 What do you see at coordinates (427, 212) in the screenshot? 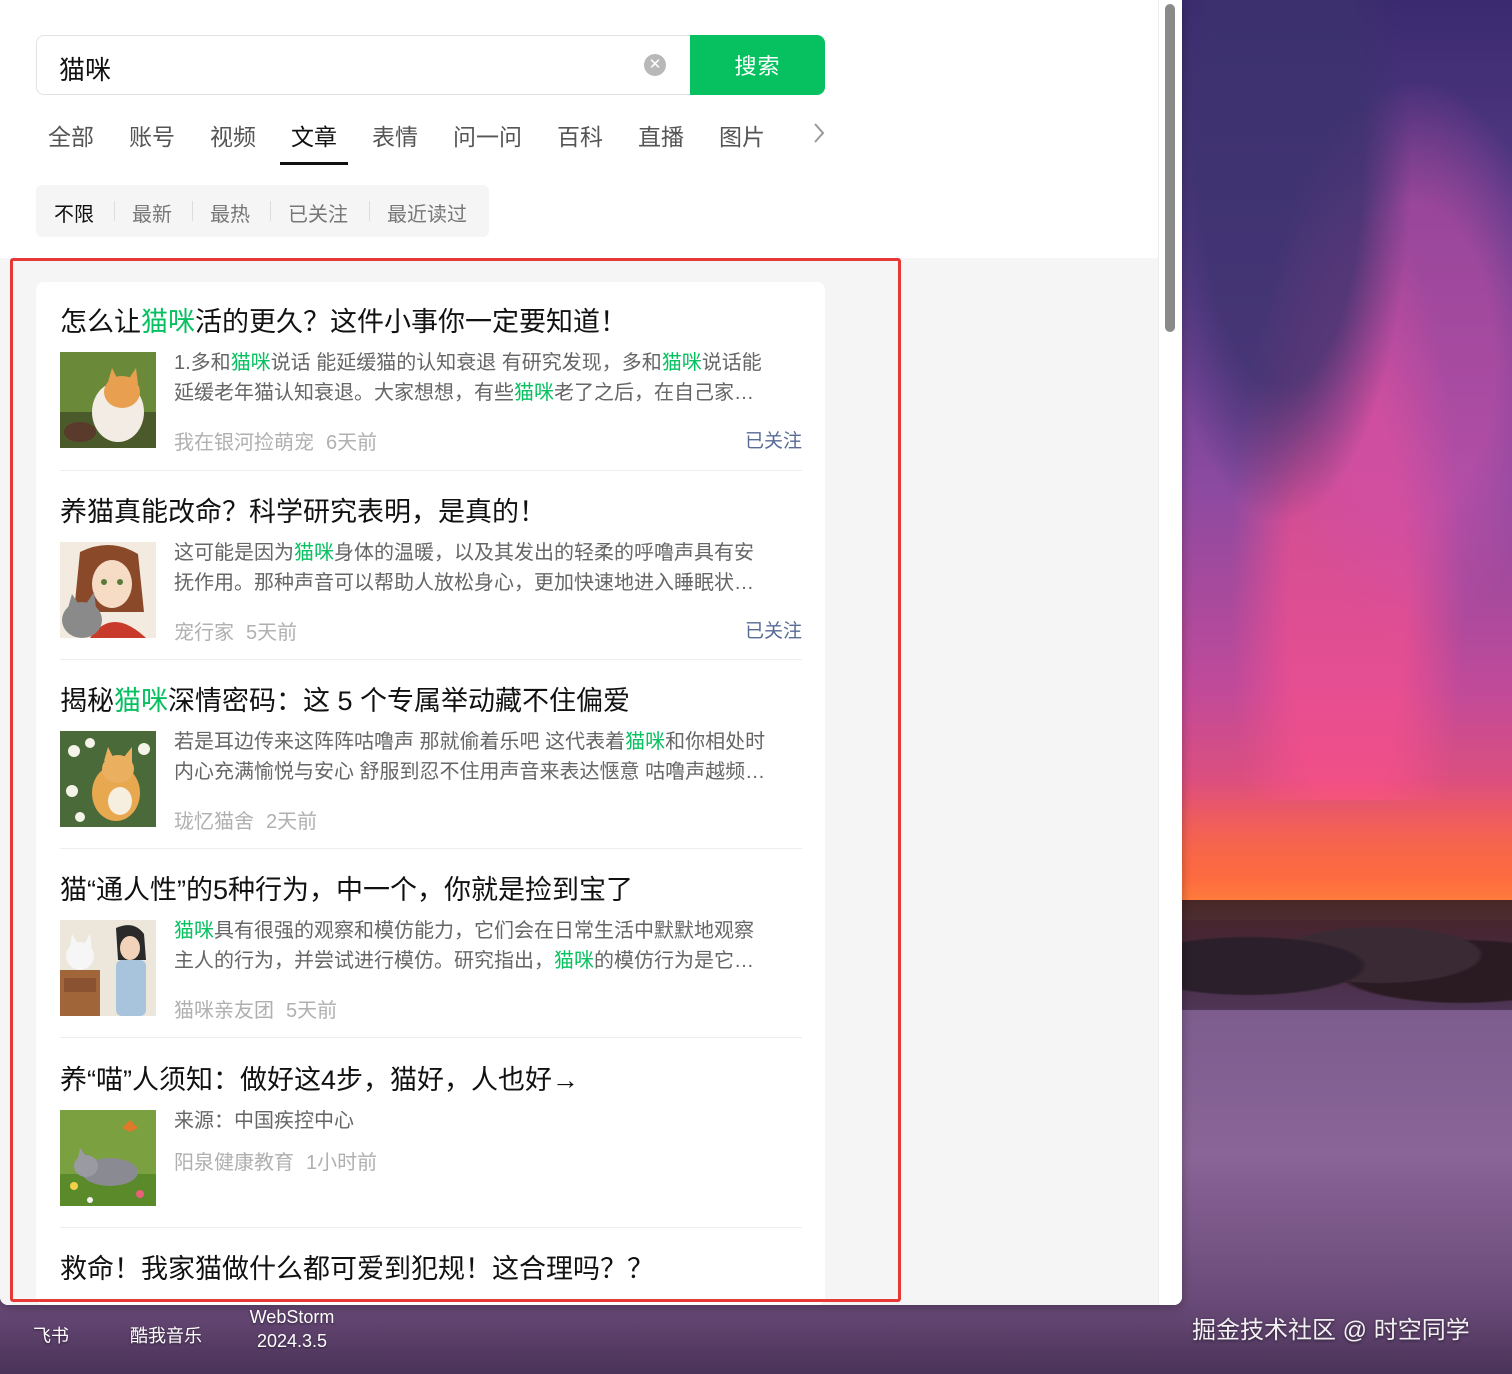
I see `filter-recently-read: 最近读过` at bounding box center [427, 212].